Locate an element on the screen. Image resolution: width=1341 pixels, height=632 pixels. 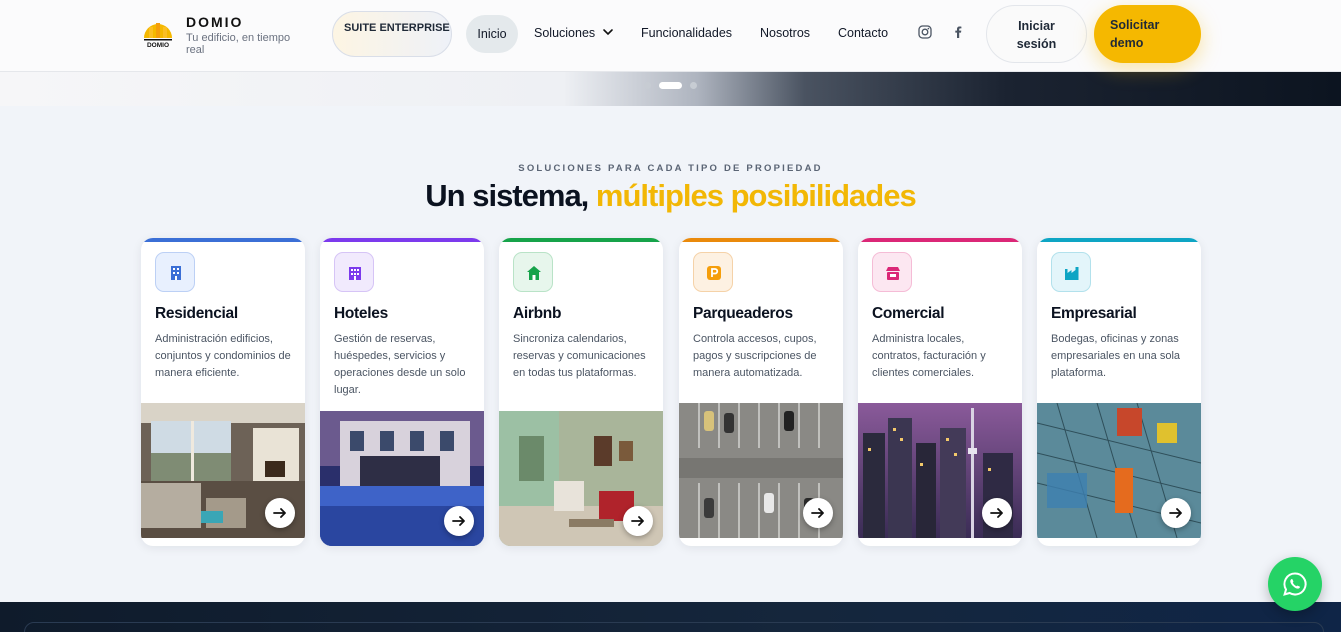
facebook-icon is located at coordinates (958, 32).